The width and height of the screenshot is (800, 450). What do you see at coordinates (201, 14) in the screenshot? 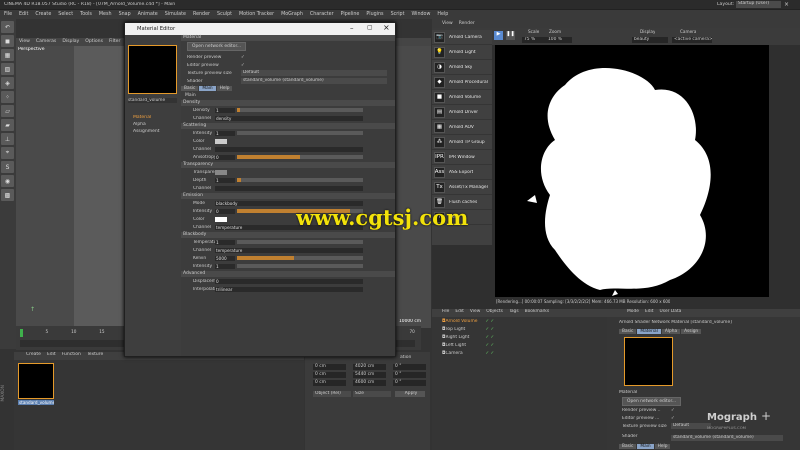
I see `menu-item: Render` at bounding box center [201, 14].